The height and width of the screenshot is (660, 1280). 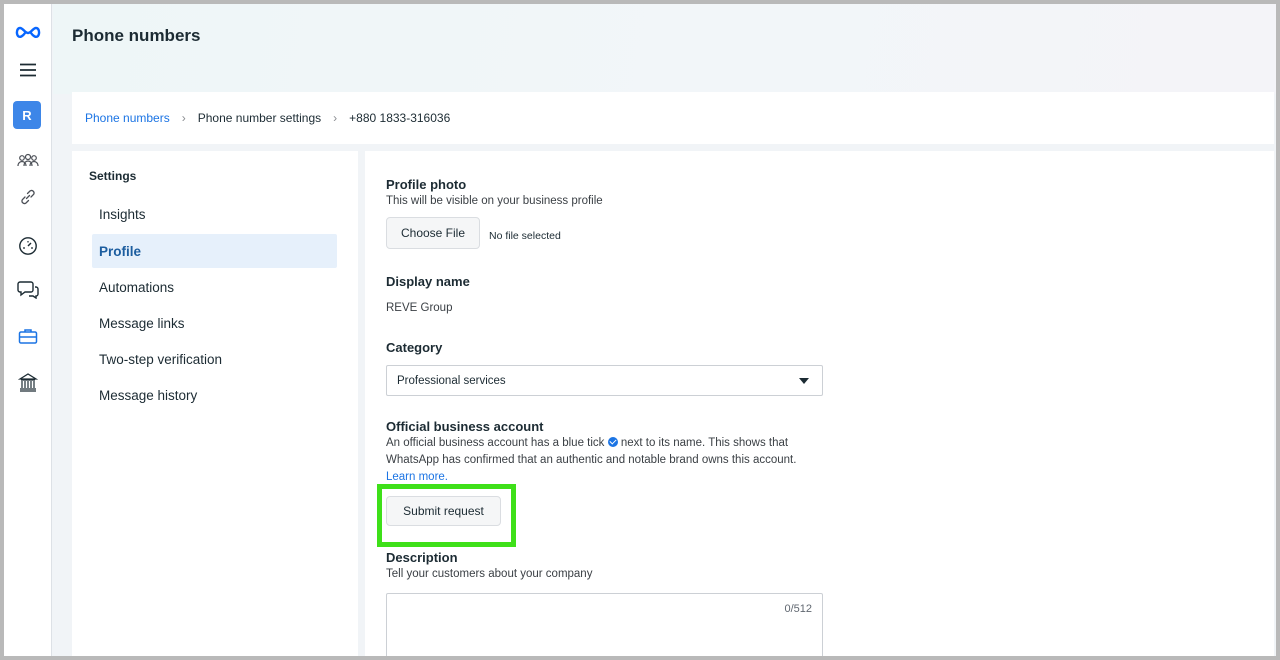 I want to click on official-business-account-title: Official business account, so click(x=465, y=426).